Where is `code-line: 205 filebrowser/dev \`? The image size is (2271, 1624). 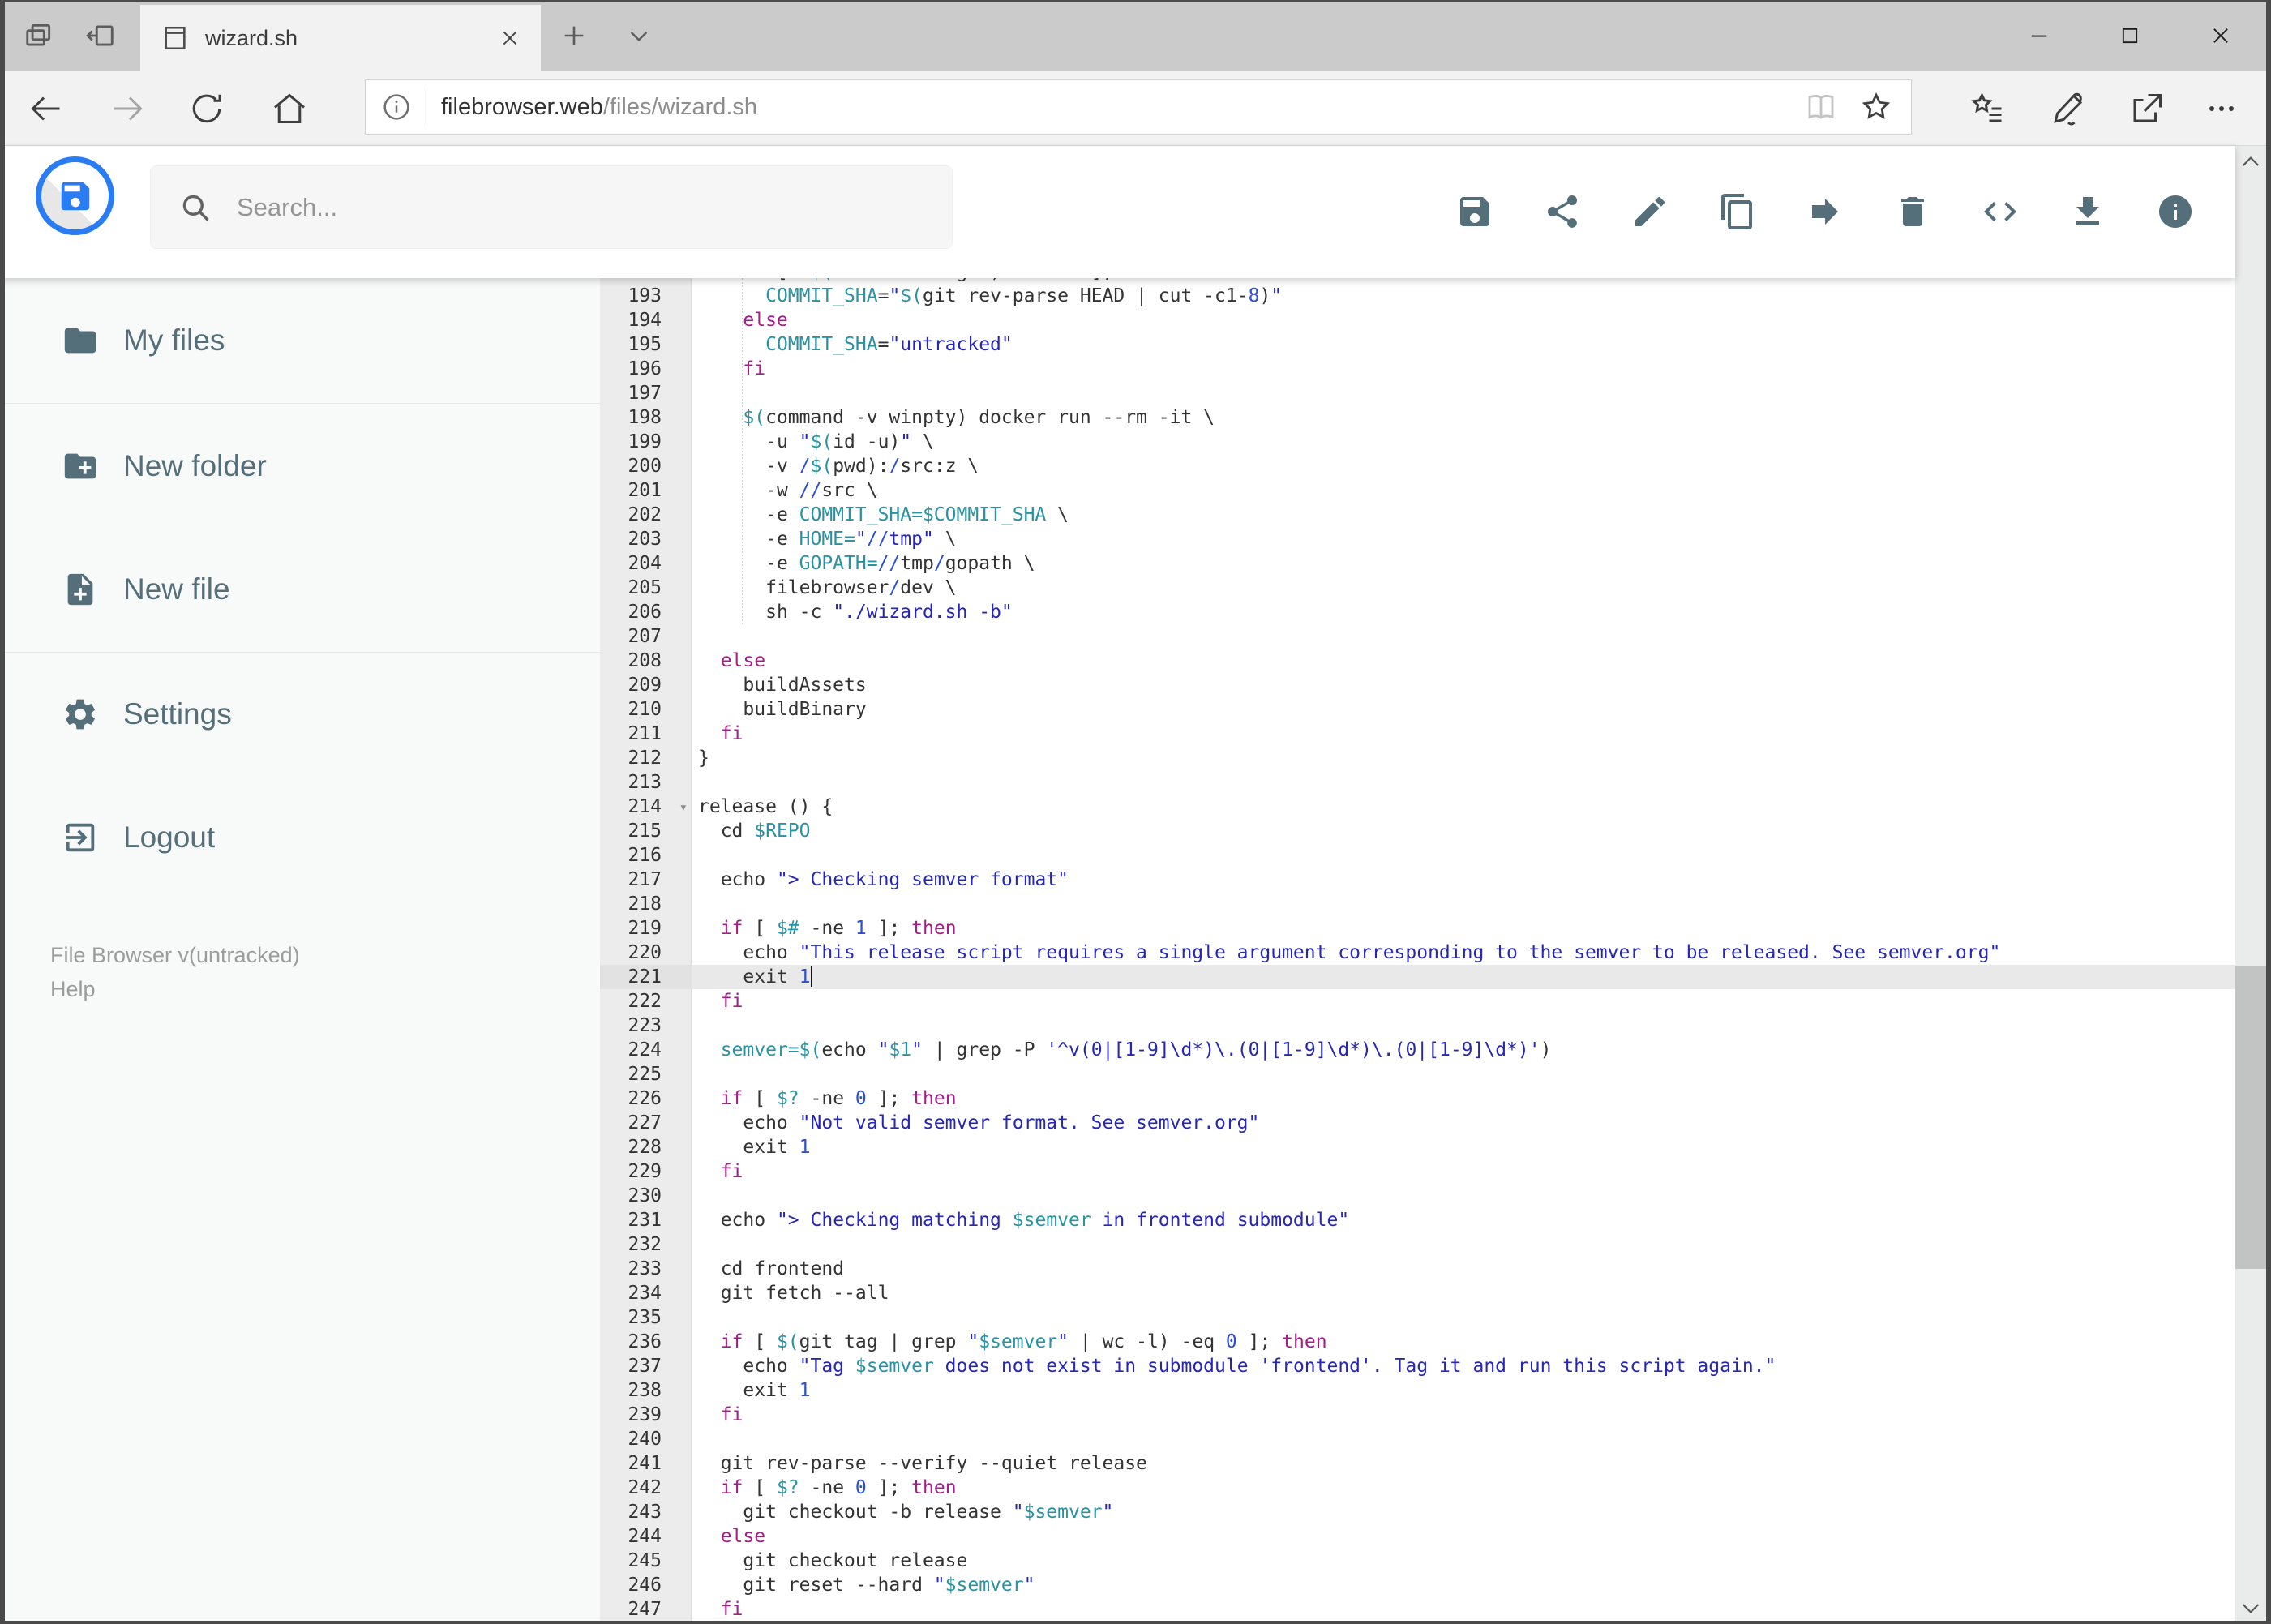
code-line: 205 filebrowser/dev \ is located at coordinates (1418, 588).